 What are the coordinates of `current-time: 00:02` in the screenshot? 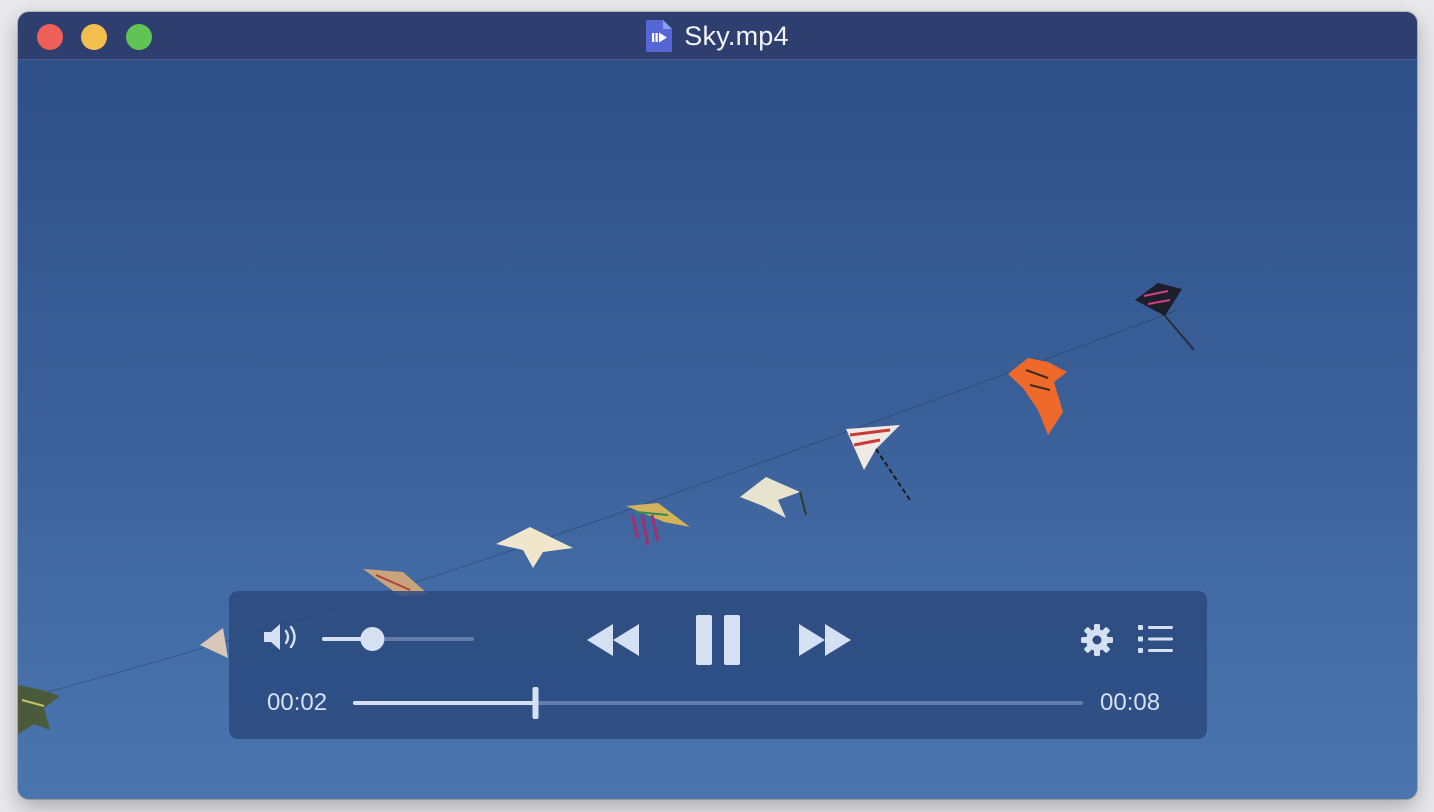 It's located at (297, 702).